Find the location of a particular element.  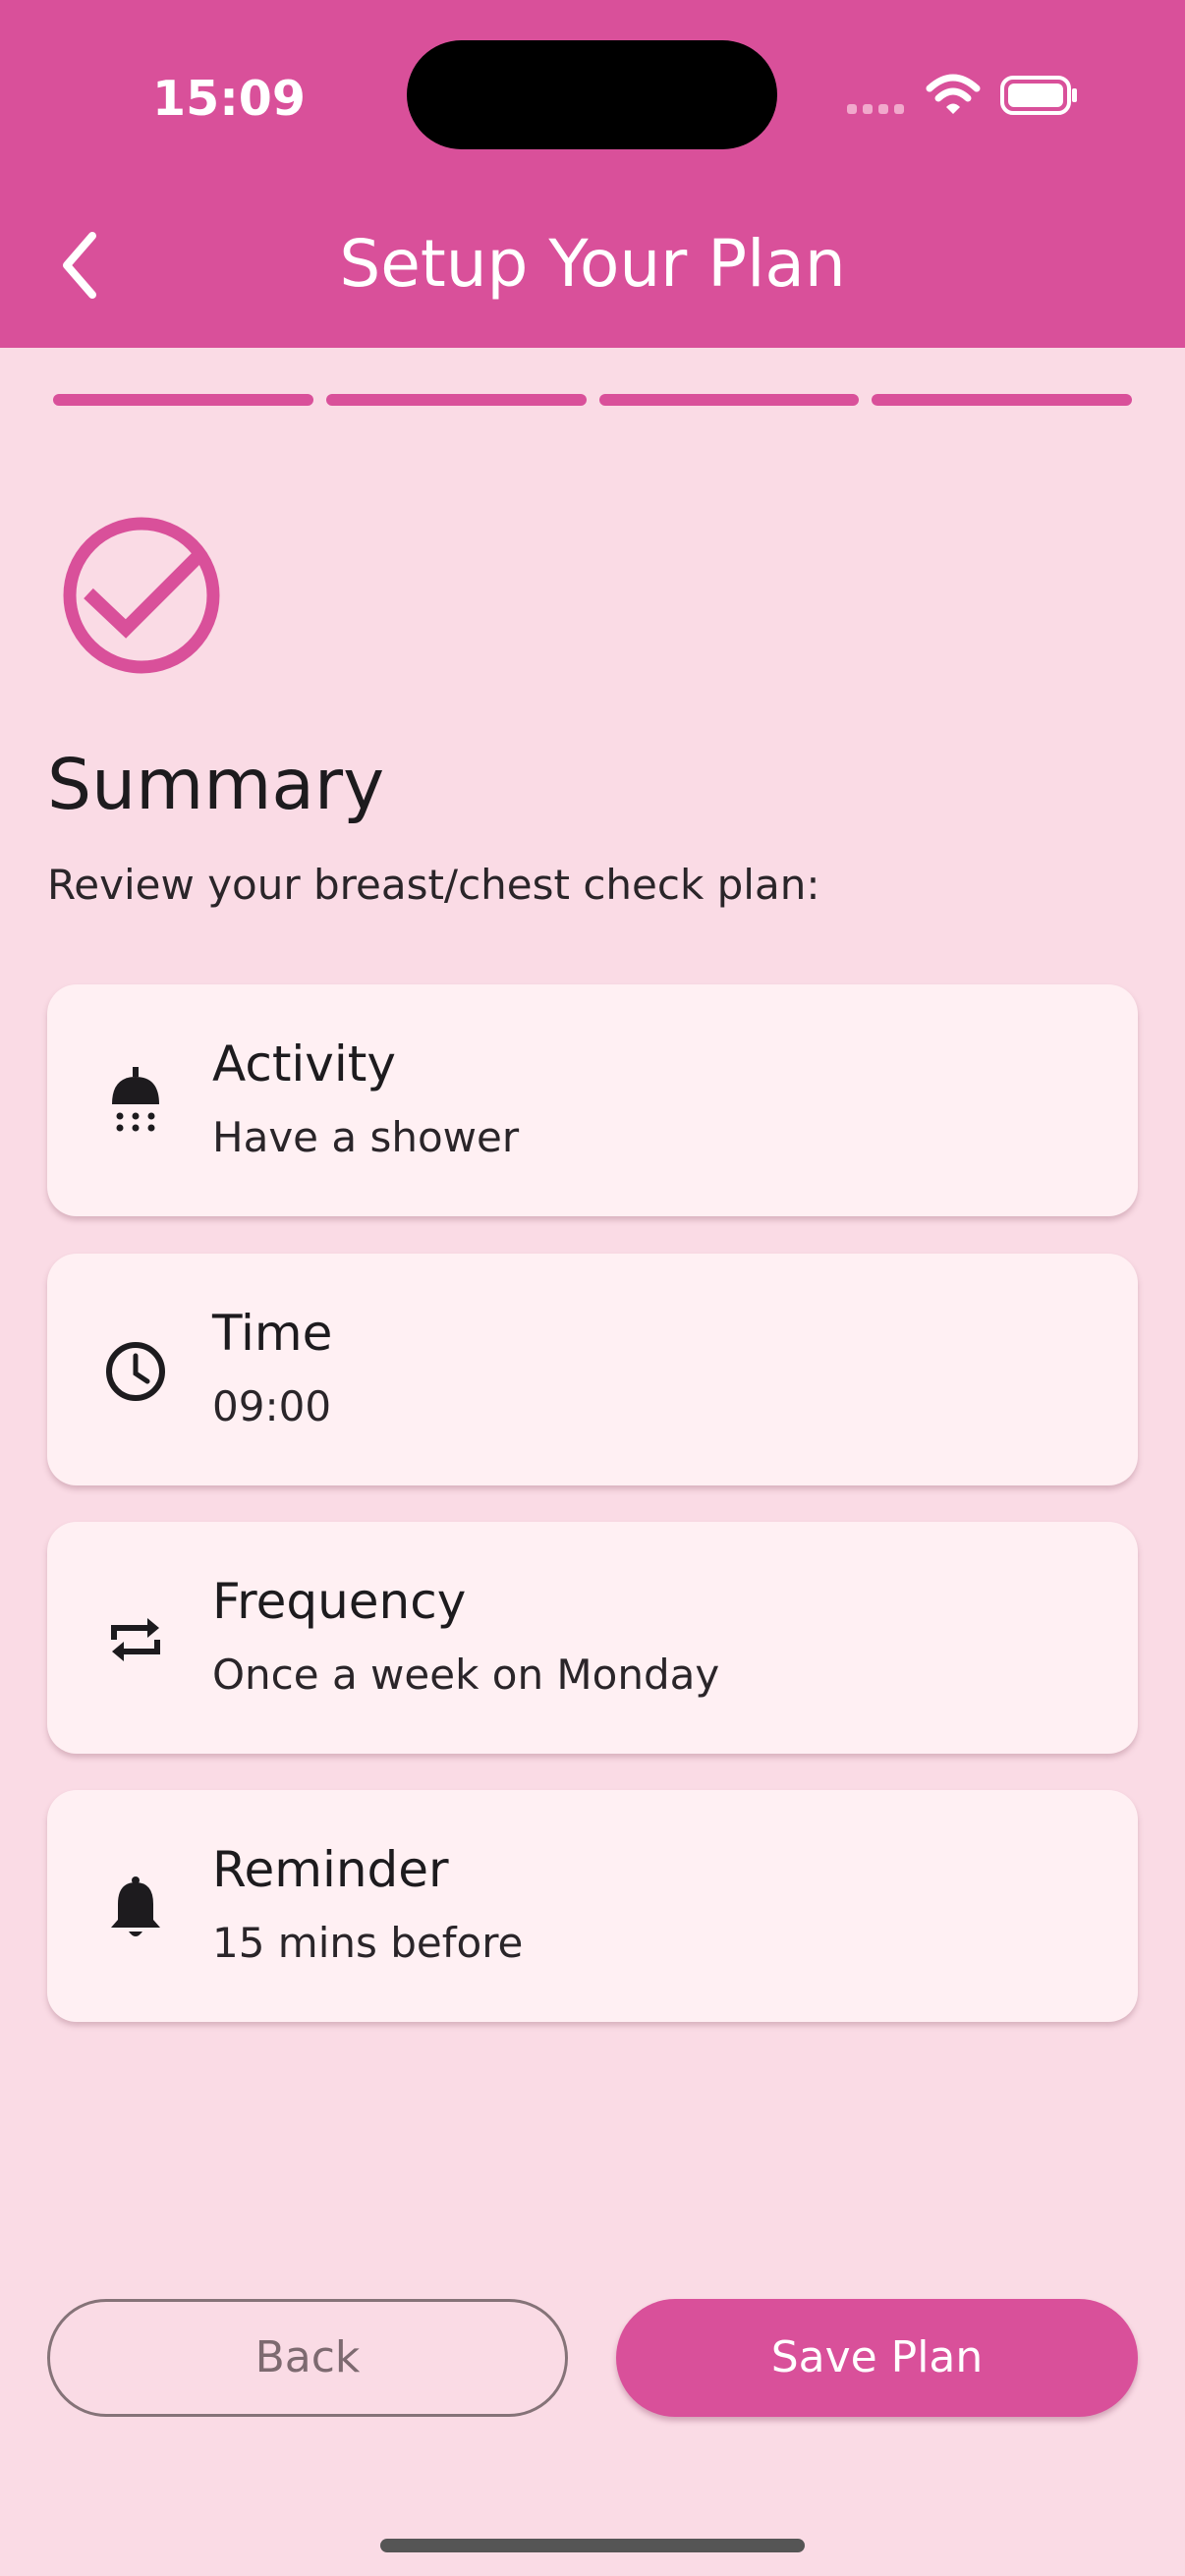

summary-subtitle: Review your breast/chest check plan: is located at coordinates (434, 885).